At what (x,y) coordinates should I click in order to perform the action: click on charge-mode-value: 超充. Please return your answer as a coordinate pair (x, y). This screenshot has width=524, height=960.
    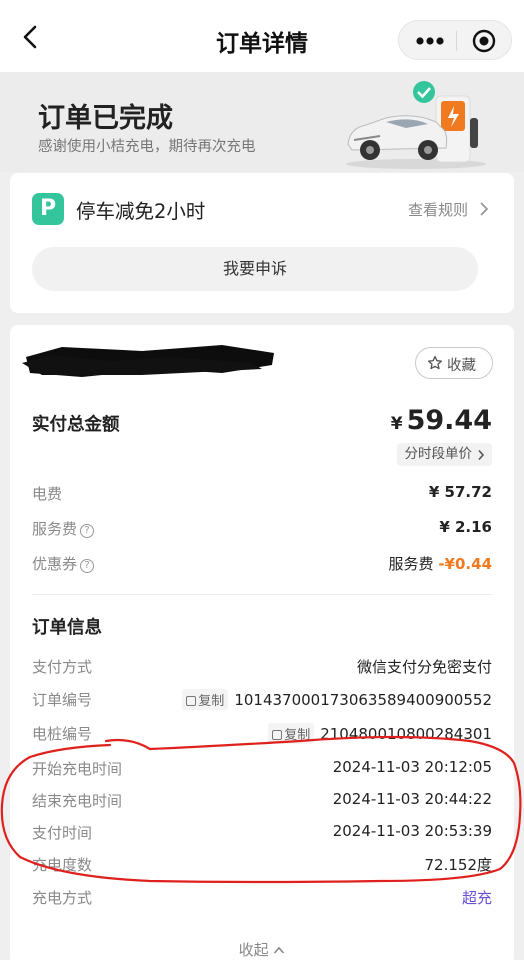
    Looking at the image, I should click on (476, 898).